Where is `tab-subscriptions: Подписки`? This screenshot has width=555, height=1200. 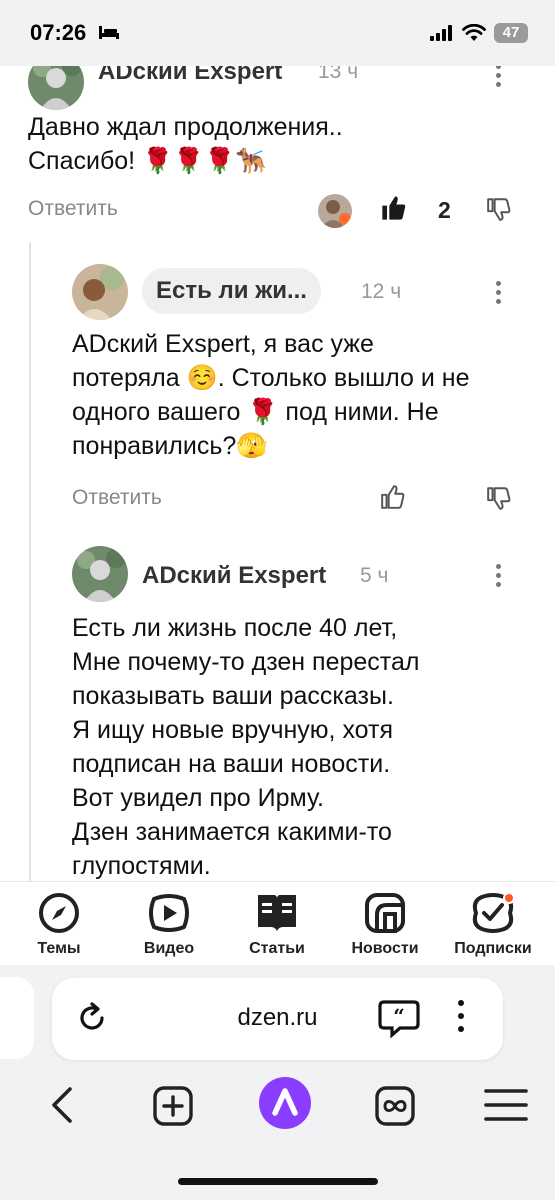
tab-subscriptions: Подписки is located at coordinates (493, 924).